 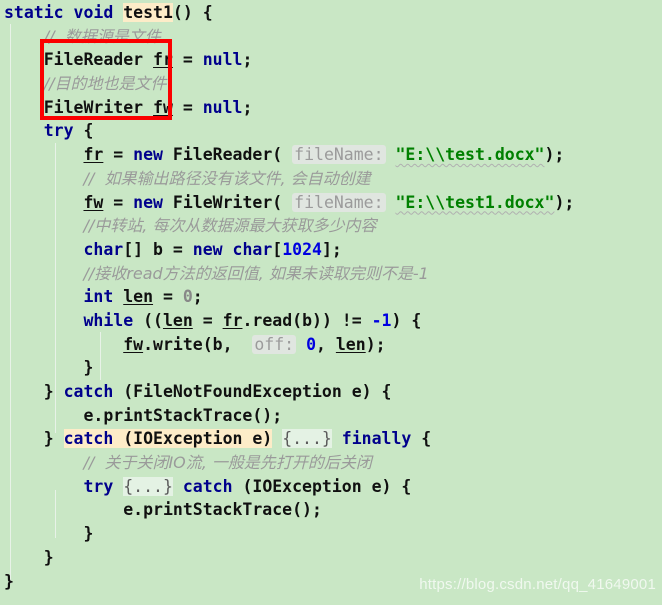 I want to click on code-line-21: try {...} catch (IOException e) {, so click(x=331, y=487).